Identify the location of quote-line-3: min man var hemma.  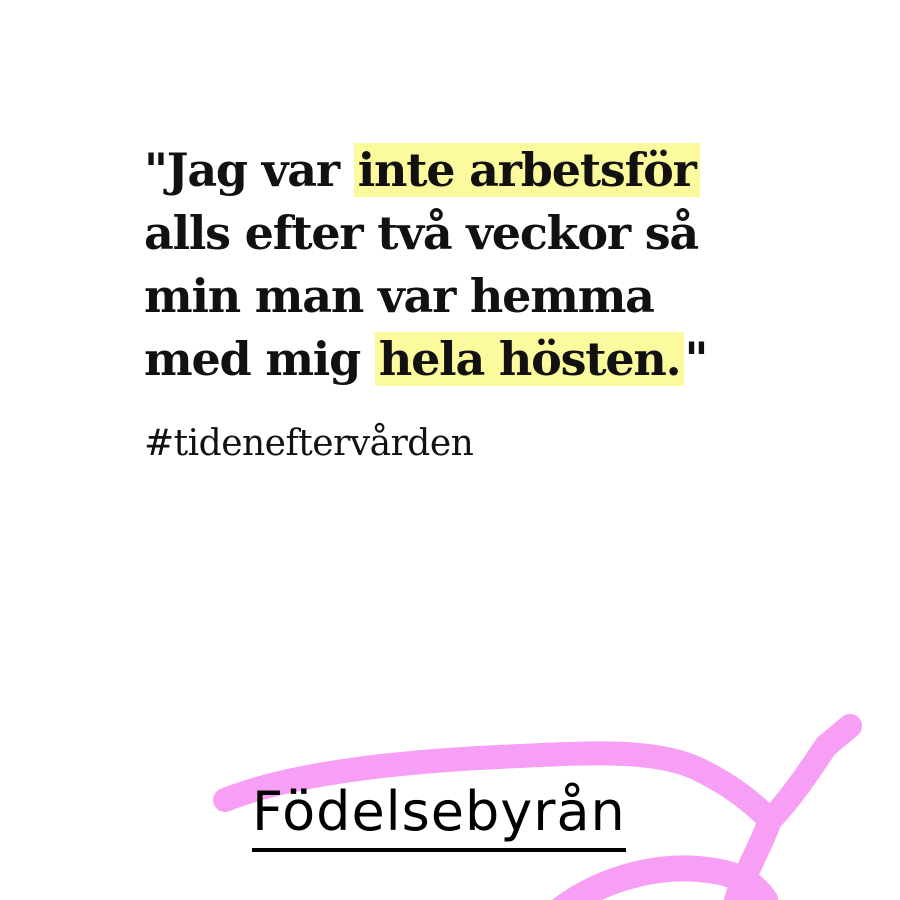
(399, 296).